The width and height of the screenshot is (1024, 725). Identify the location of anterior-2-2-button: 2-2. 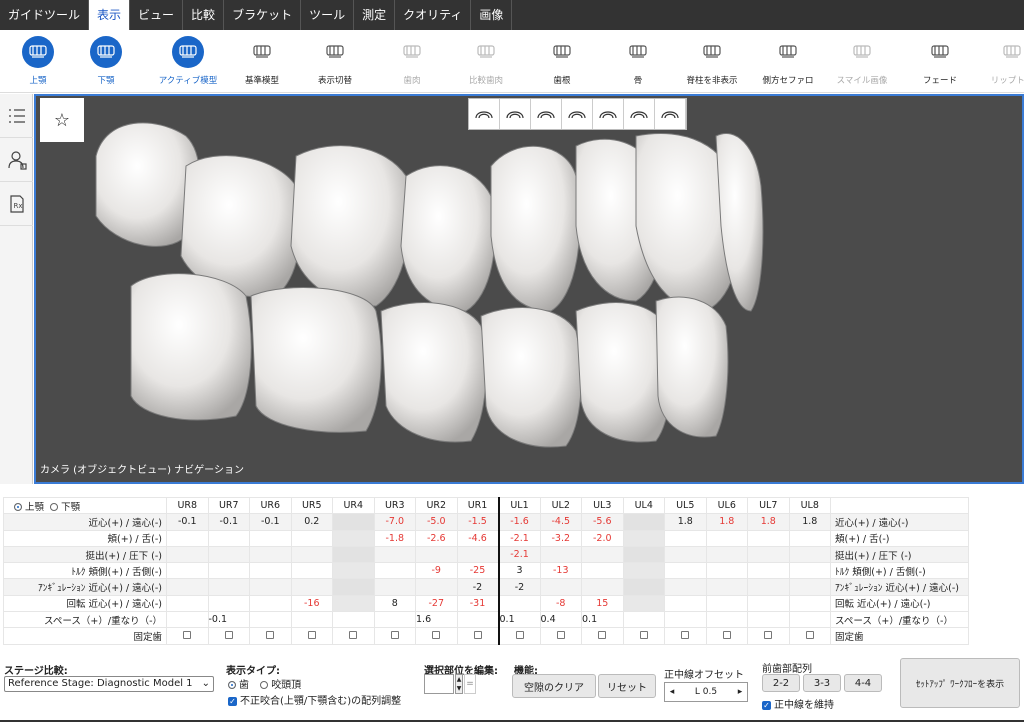
(781, 683).